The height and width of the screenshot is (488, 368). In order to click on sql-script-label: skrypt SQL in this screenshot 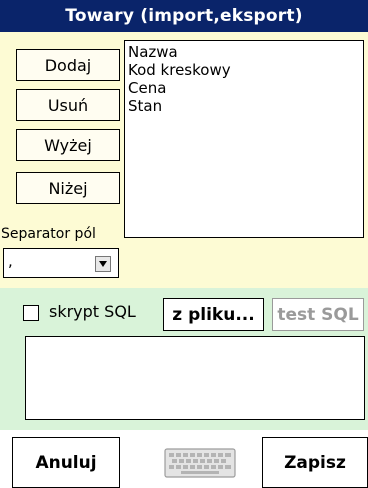, I will do `click(92, 311)`.